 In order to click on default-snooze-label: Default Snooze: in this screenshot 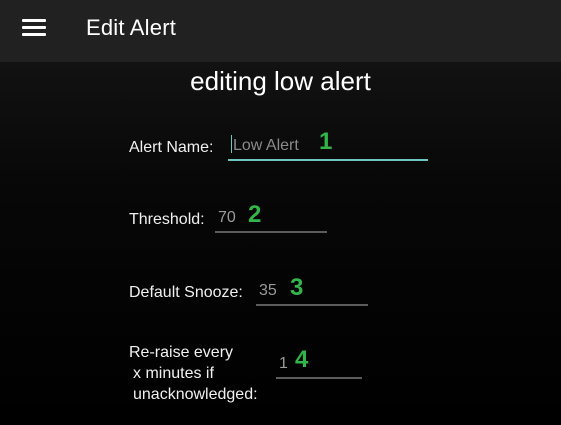, I will do `click(186, 292)`.